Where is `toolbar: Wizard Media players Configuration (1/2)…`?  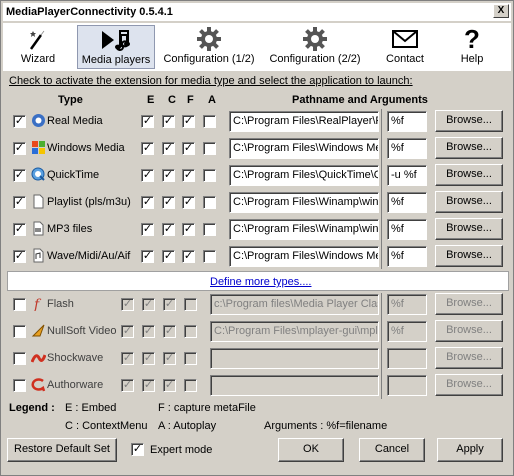 toolbar: Wizard Media players Configuration (1/2)… is located at coordinates (257, 47).